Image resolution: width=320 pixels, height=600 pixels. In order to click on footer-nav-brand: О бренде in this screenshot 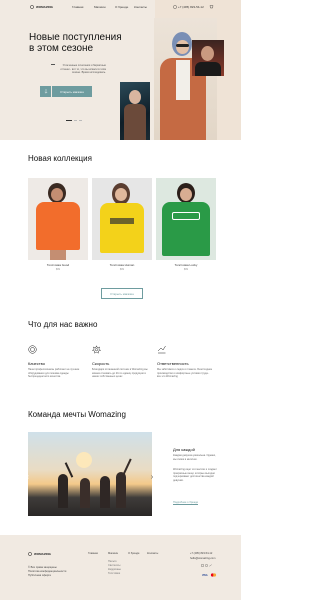, I will do `click(134, 554)`.